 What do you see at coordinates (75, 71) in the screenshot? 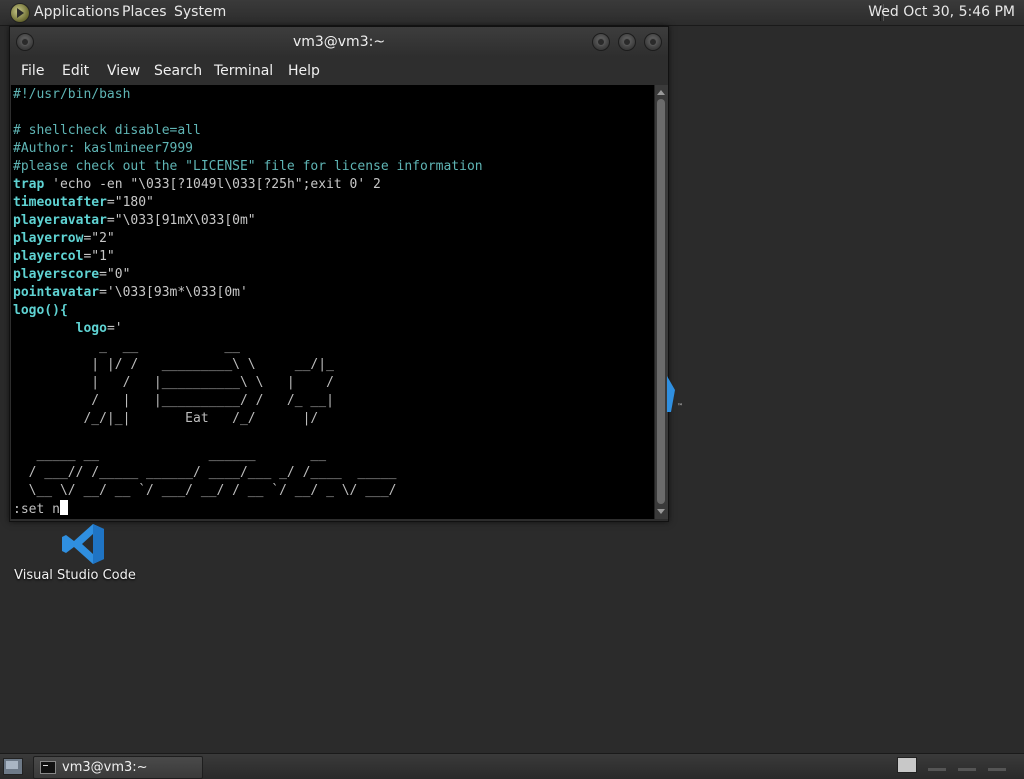
I see `menu-edit: Edit` at bounding box center [75, 71].